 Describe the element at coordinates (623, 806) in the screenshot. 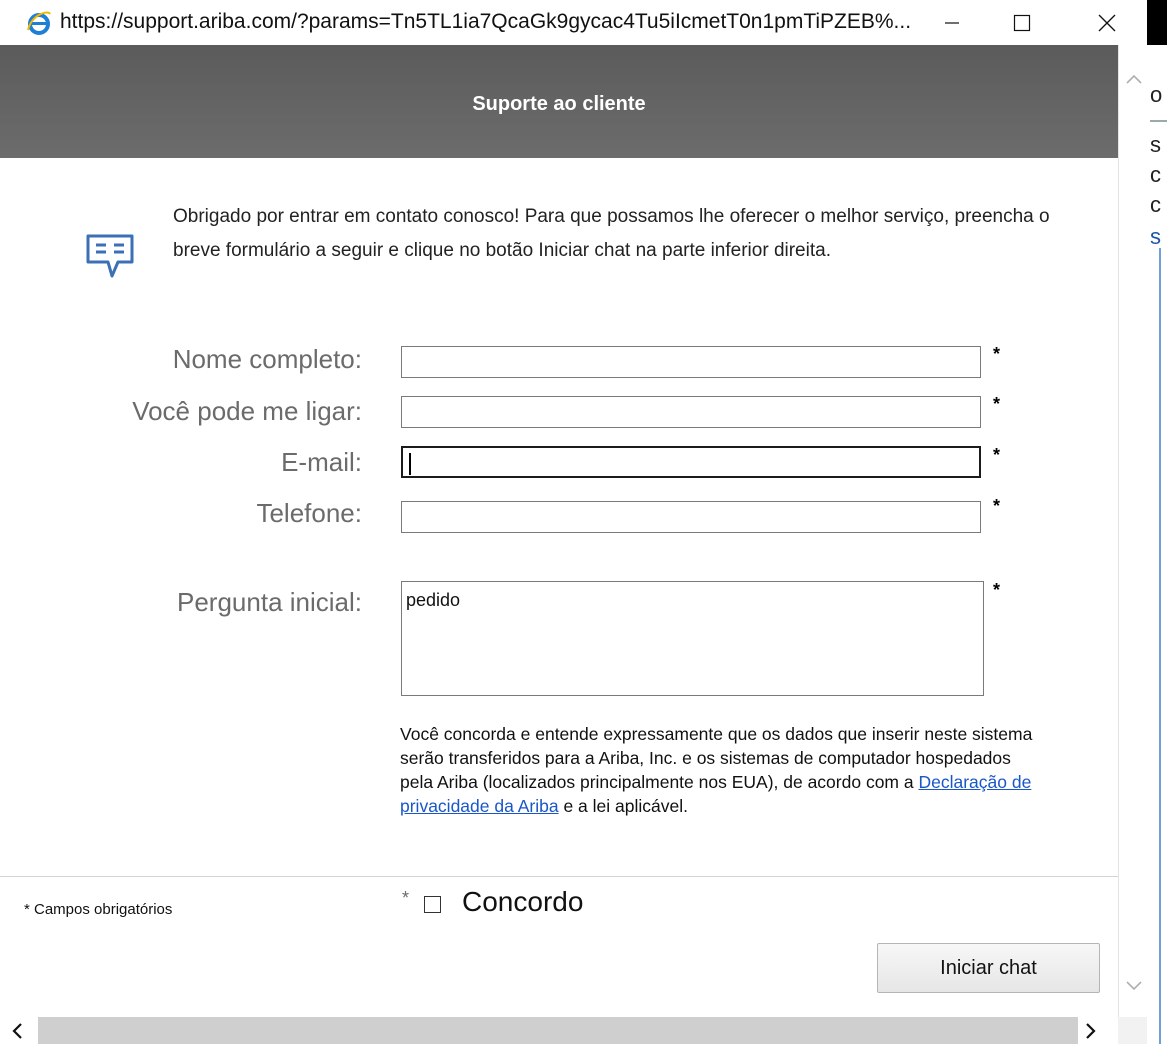

I see `consent-text-after: e a lei aplicável.` at that location.